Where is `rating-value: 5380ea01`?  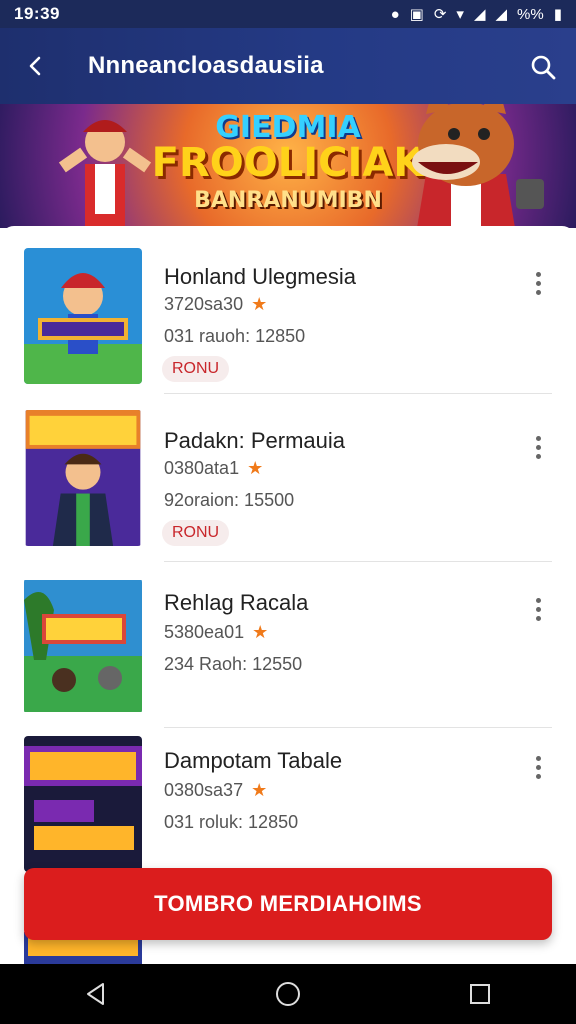 rating-value: 5380ea01 is located at coordinates (204, 632).